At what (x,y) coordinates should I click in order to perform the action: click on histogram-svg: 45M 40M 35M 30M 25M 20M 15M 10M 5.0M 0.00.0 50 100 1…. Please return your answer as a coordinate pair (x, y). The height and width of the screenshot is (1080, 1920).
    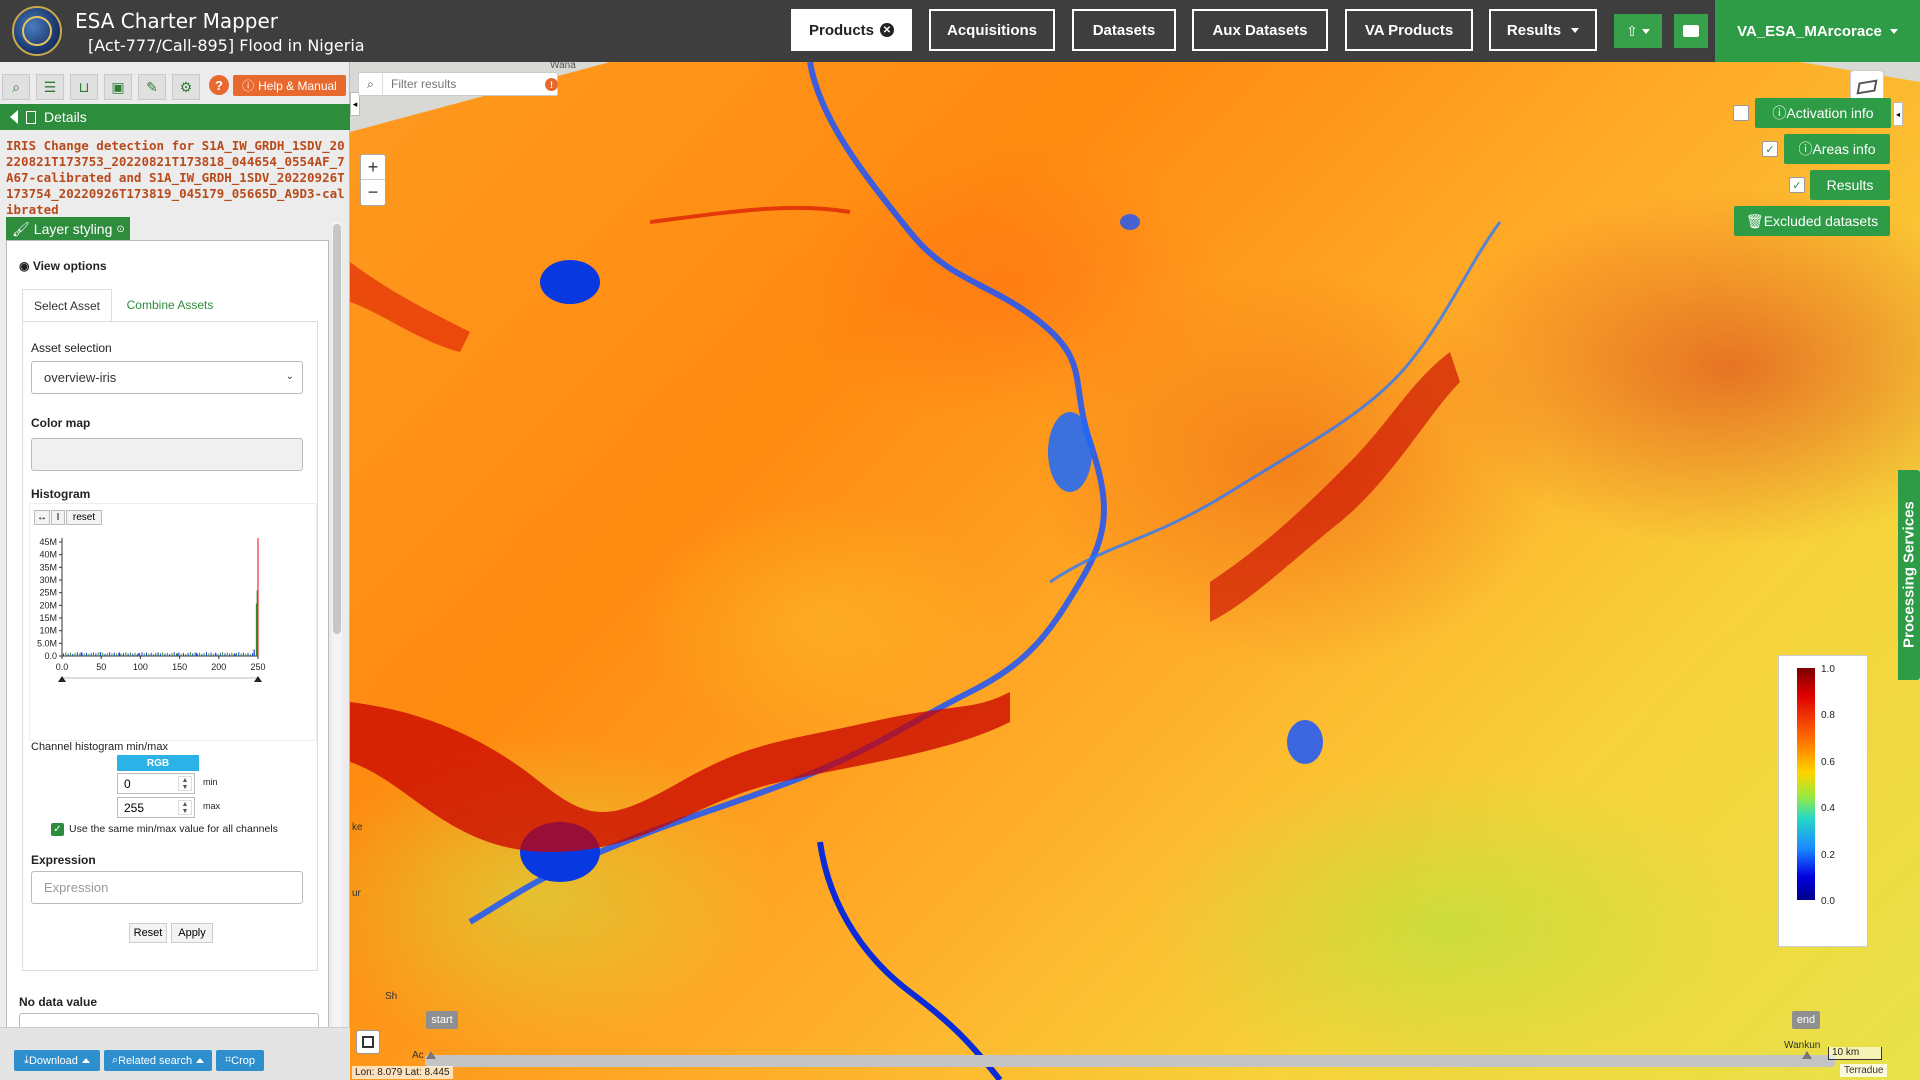
    Looking at the image, I should click on (151, 609).